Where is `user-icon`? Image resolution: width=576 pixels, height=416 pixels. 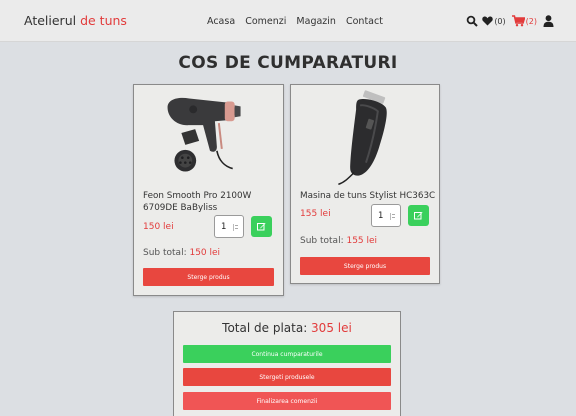
user-icon is located at coordinates (548, 21).